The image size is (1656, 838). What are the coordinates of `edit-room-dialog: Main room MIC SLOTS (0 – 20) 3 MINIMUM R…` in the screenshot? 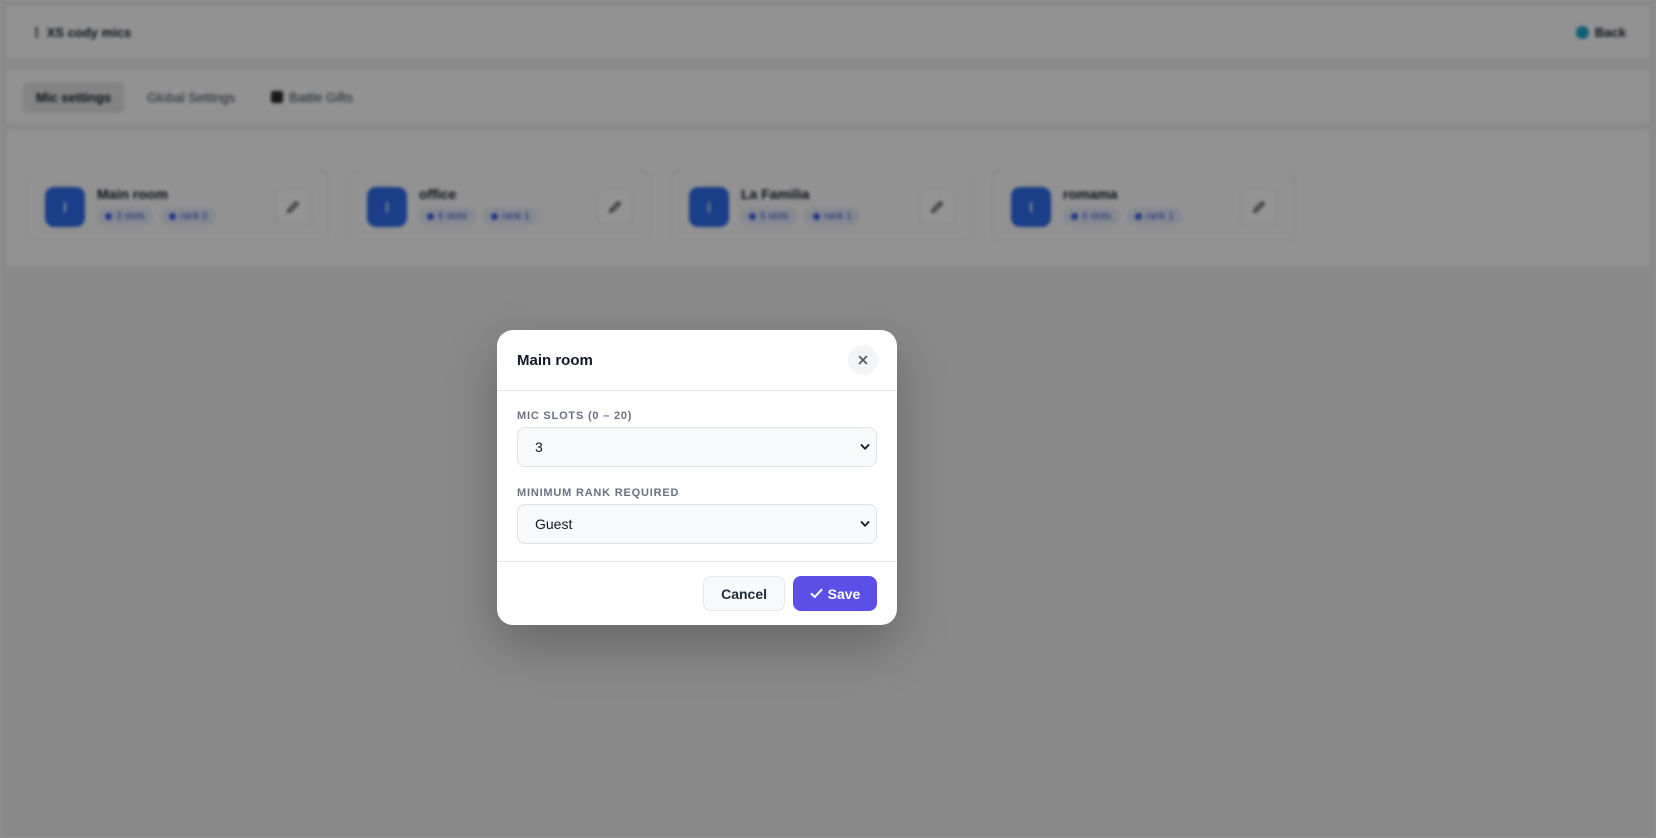 It's located at (697, 477).